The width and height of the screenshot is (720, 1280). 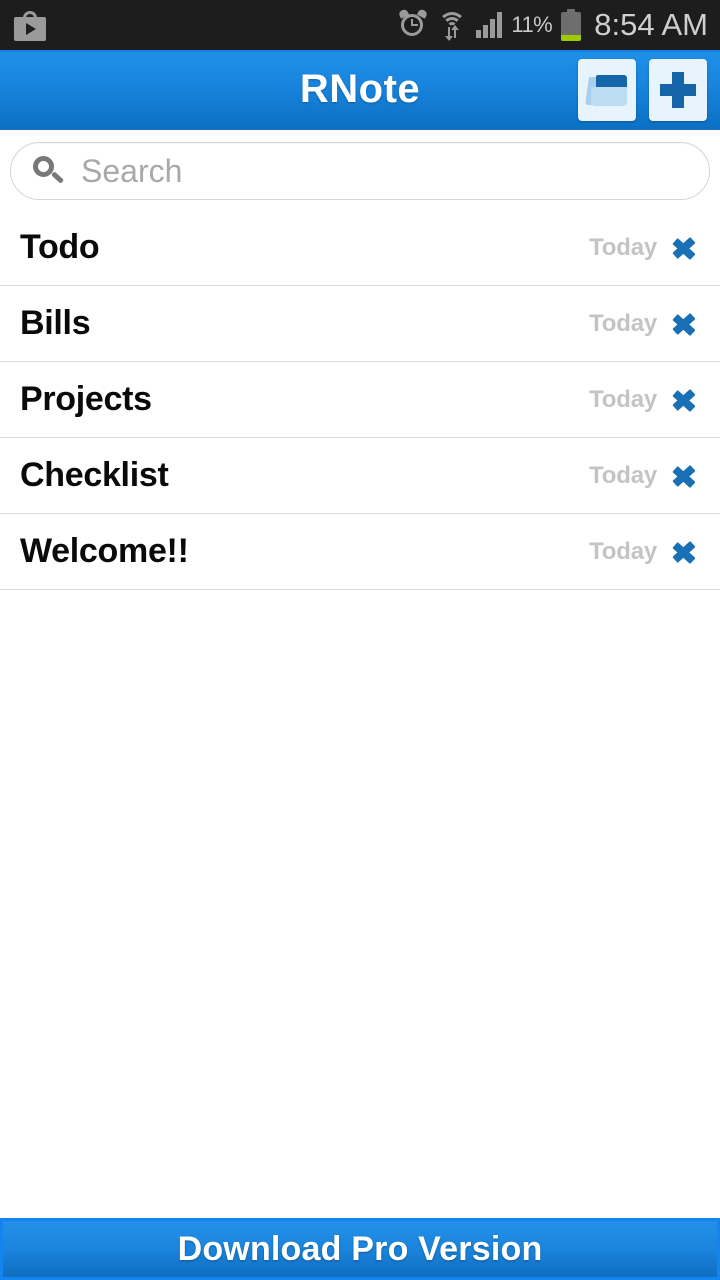 I want to click on status-bar-clock: 8:54 AM, so click(x=651, y=24).